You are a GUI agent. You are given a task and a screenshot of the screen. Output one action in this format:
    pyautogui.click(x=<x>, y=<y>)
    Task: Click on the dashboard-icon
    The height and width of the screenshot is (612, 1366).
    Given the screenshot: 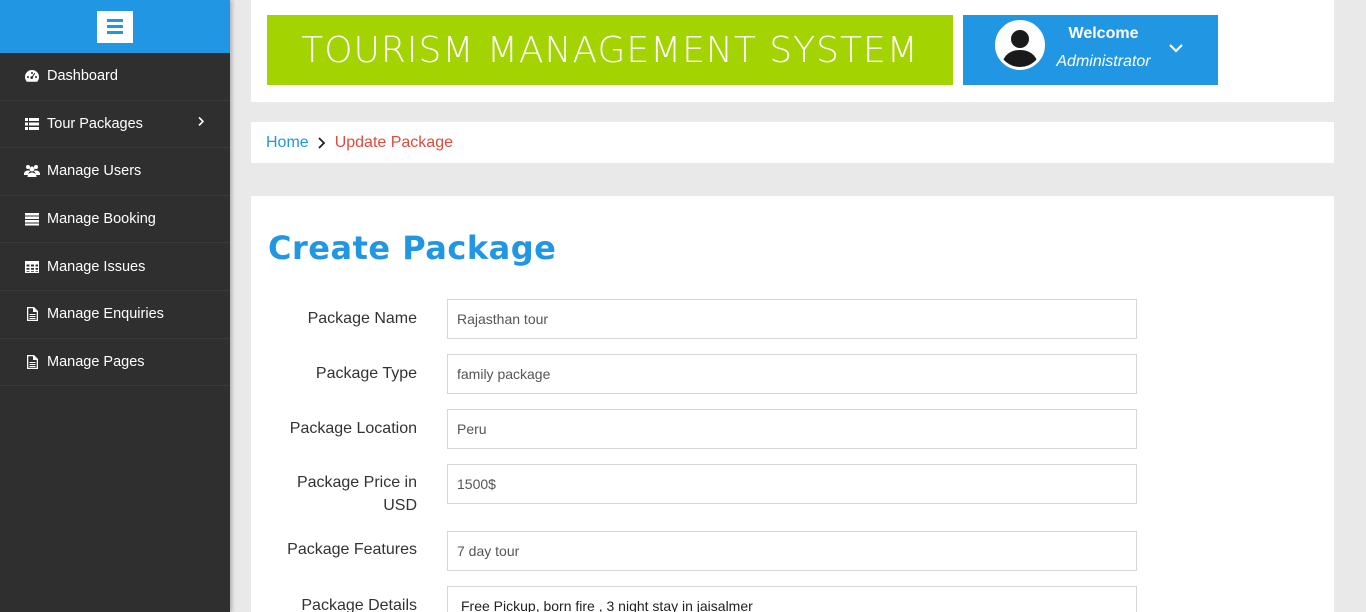 What is the action you would take?
    pyautogui.click(x=32, y=76)
    